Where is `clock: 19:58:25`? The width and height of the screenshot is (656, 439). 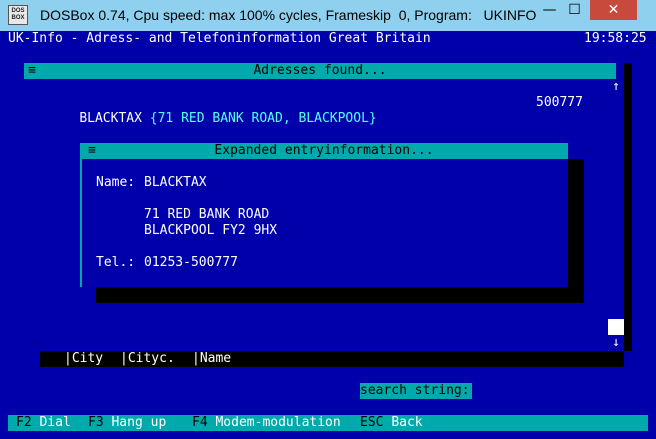 clock: 19:58:25 is located at coordinates (615, 38).